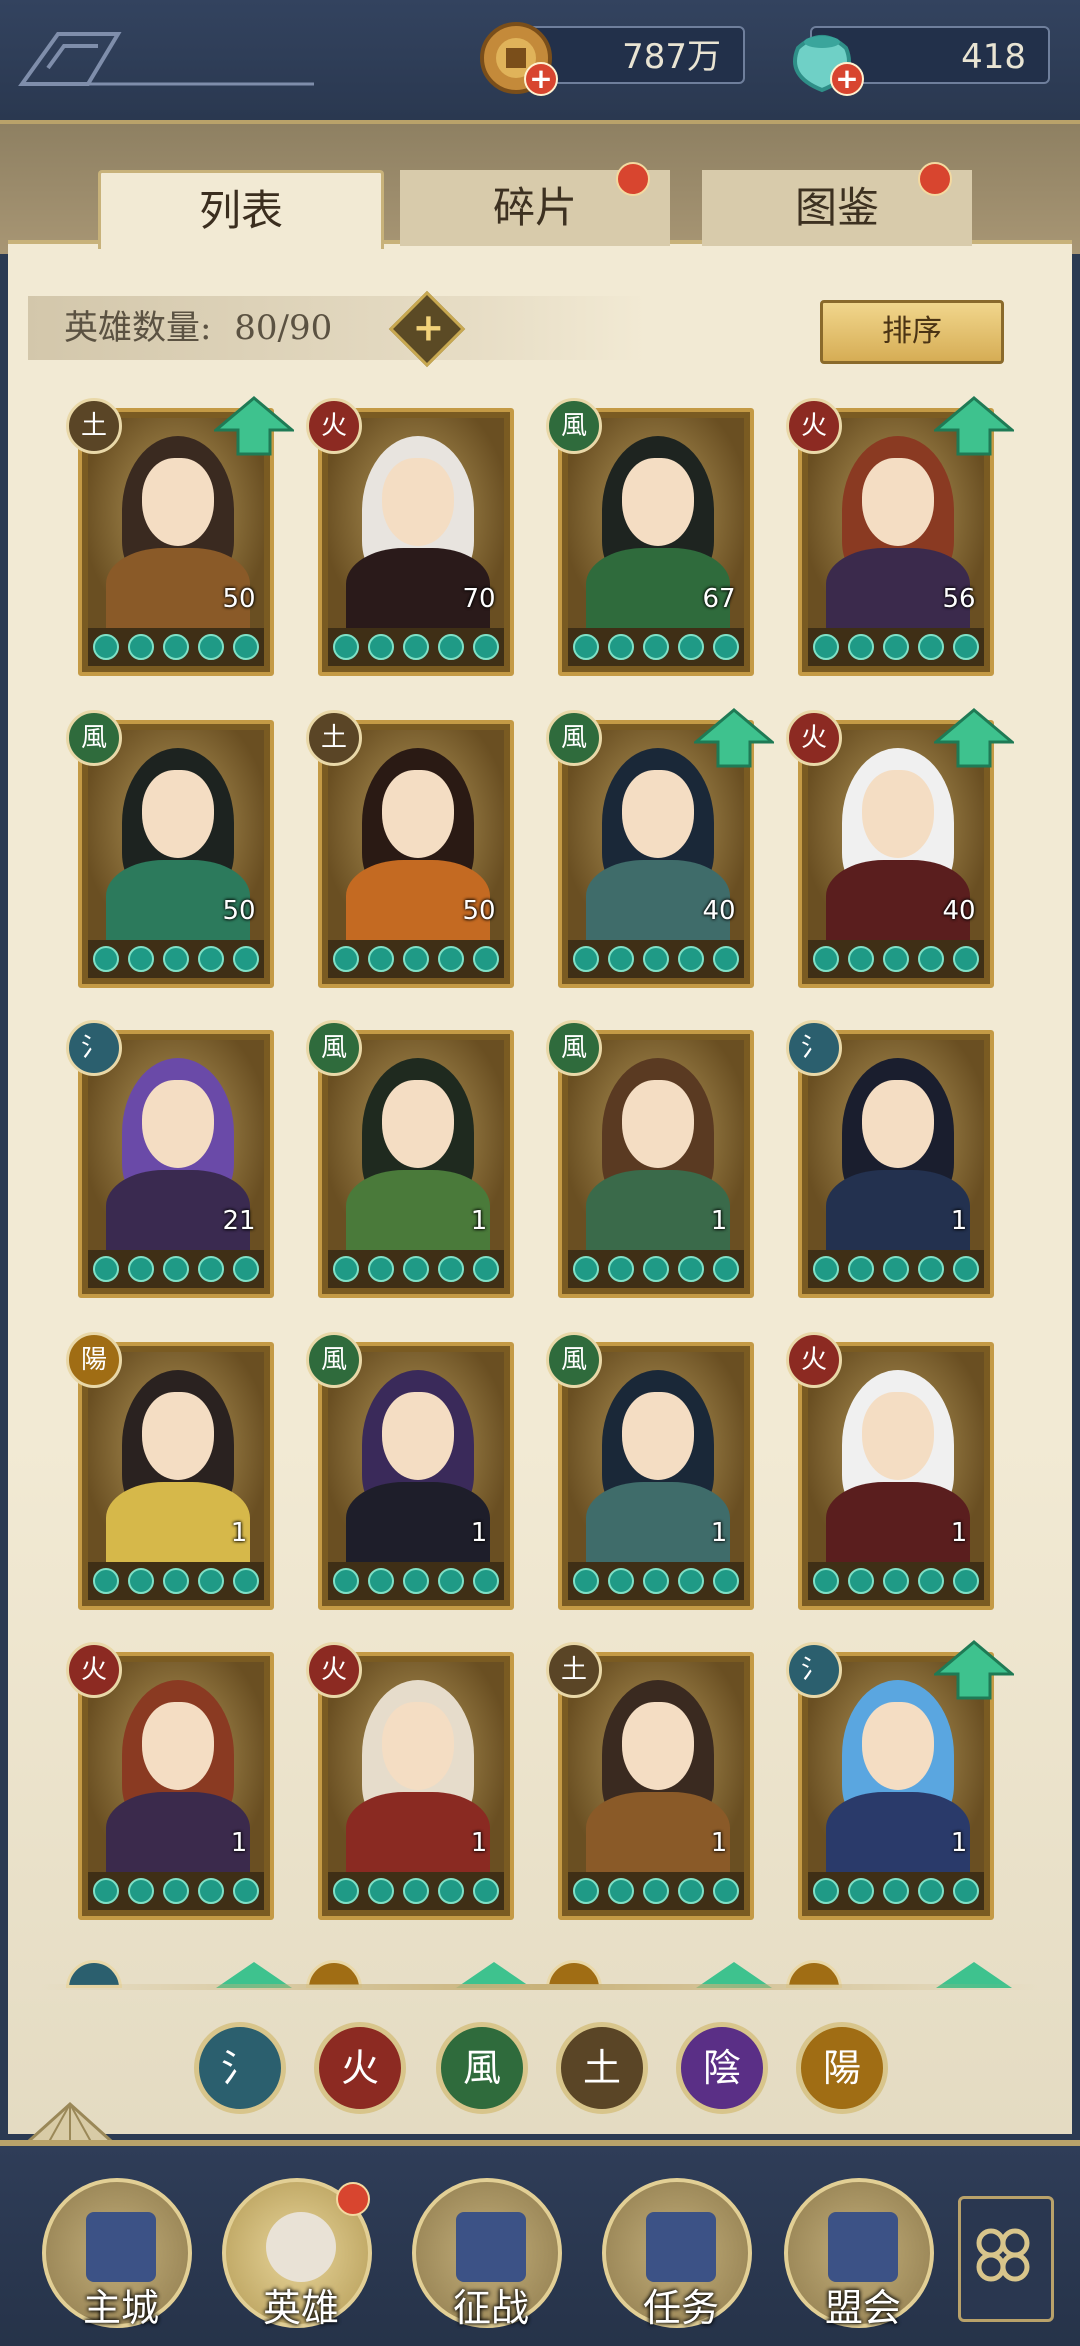  What do you see at coordinates (297, 2254) in the screenshot?
I see `nav-heroes: 英雄` at bounding box center [297, 2254].